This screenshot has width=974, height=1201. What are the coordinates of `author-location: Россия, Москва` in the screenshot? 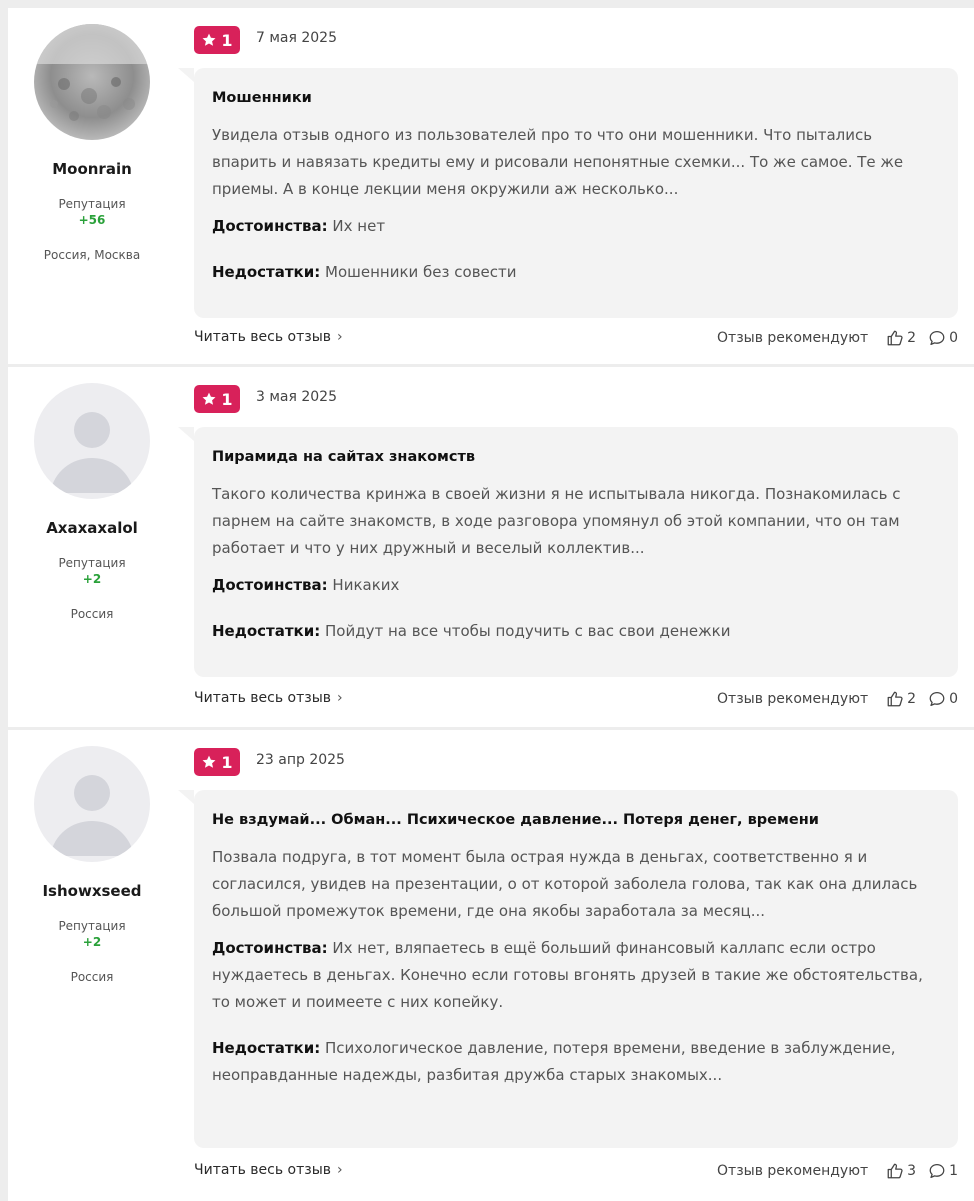 It's located at (92, 255).